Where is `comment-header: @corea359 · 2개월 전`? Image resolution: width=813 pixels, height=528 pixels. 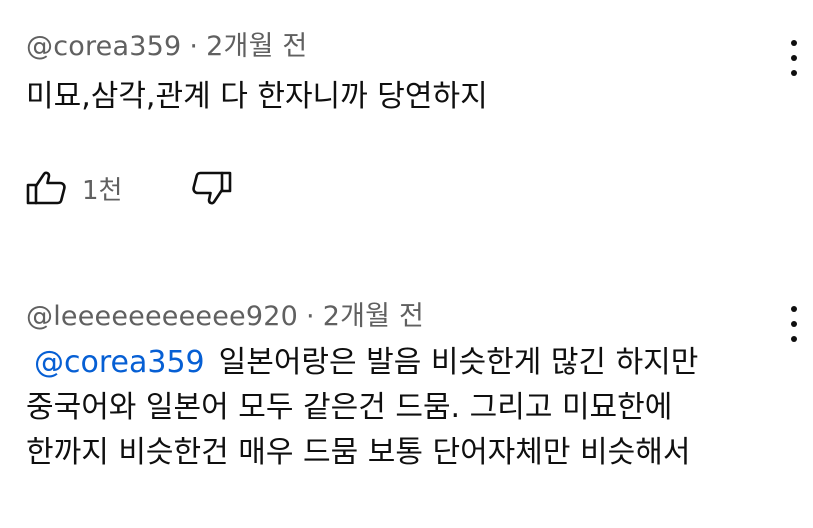
comment-header: @corea359 · 2개월 전 is located at coordinates (166, 43).